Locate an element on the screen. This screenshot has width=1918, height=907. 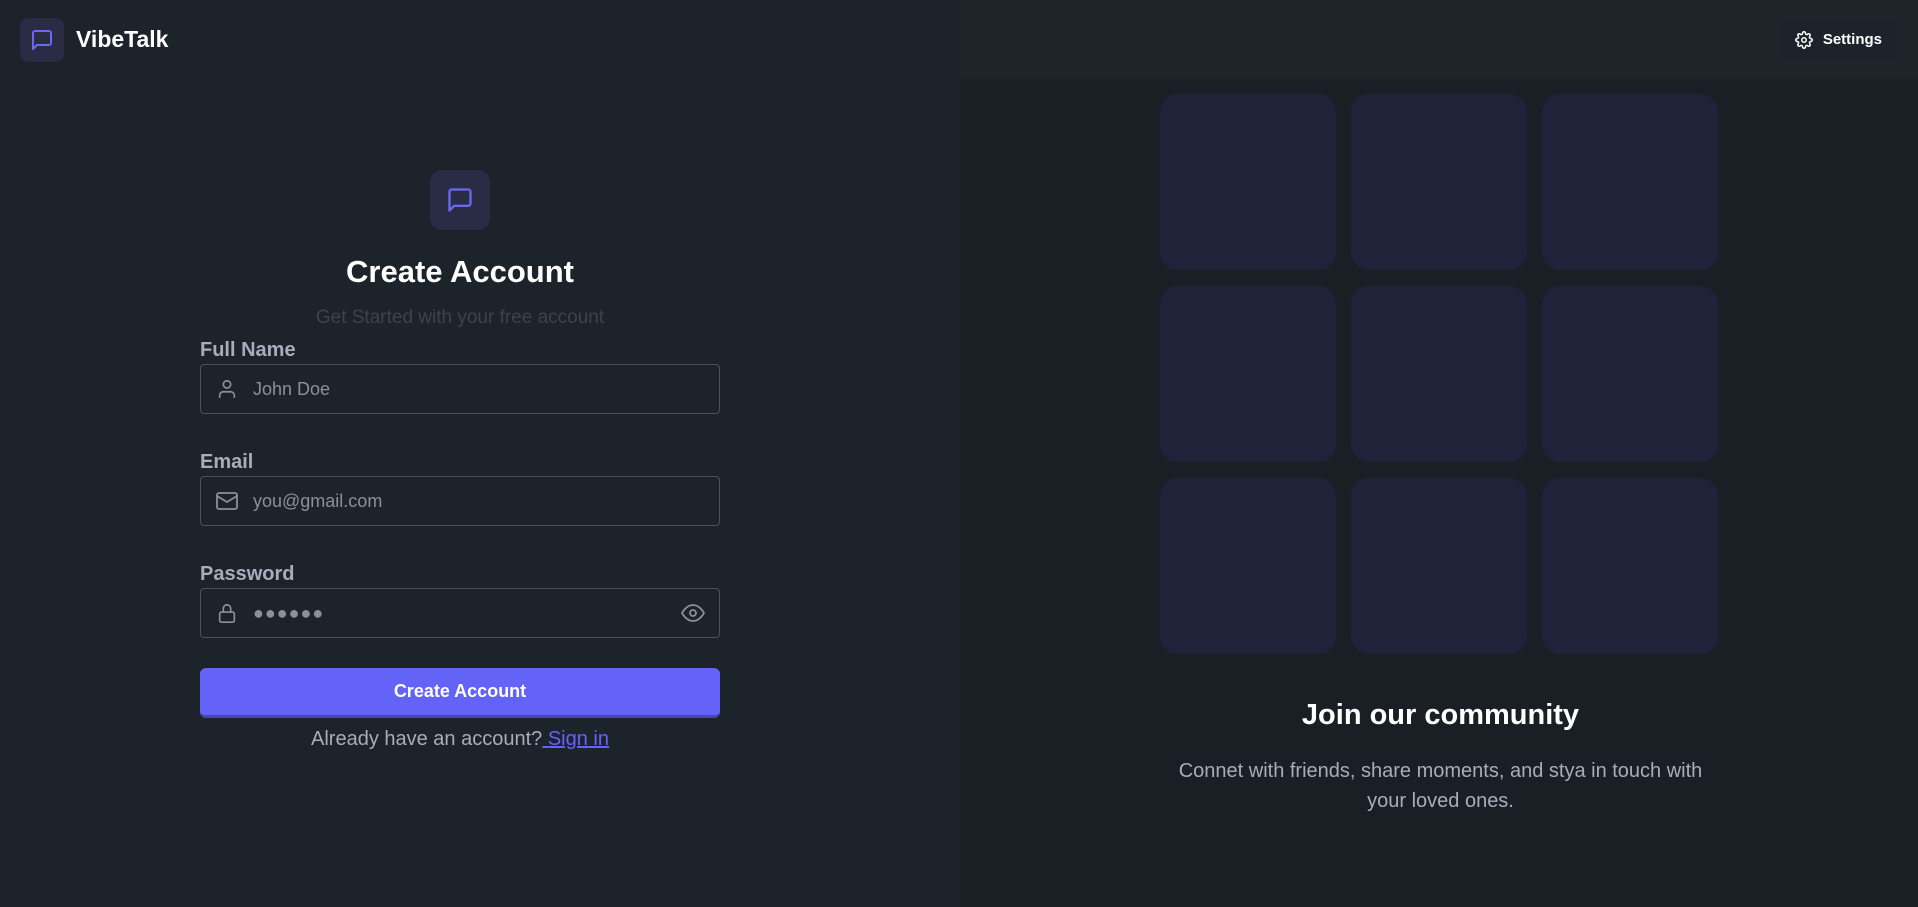
form-title: Create Account is located at coordinates (460, 271).